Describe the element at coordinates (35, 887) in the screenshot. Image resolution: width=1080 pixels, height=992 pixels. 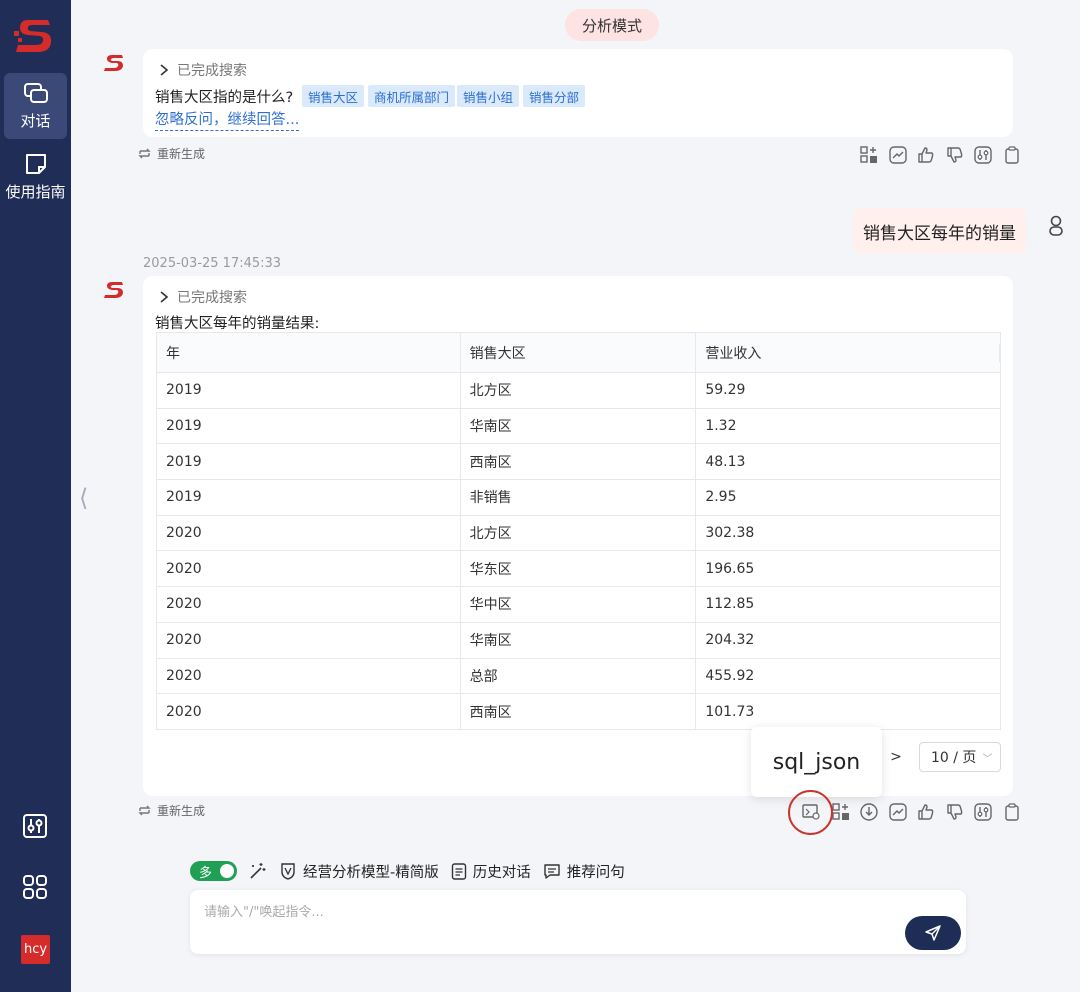
I see `apps-grid-icon` at that location.